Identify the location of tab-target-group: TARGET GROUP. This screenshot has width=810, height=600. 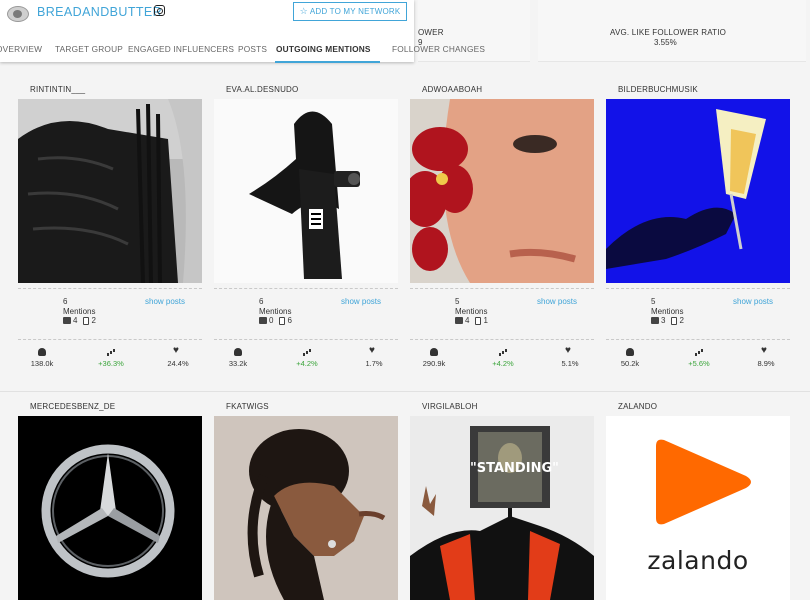
(89, 49).